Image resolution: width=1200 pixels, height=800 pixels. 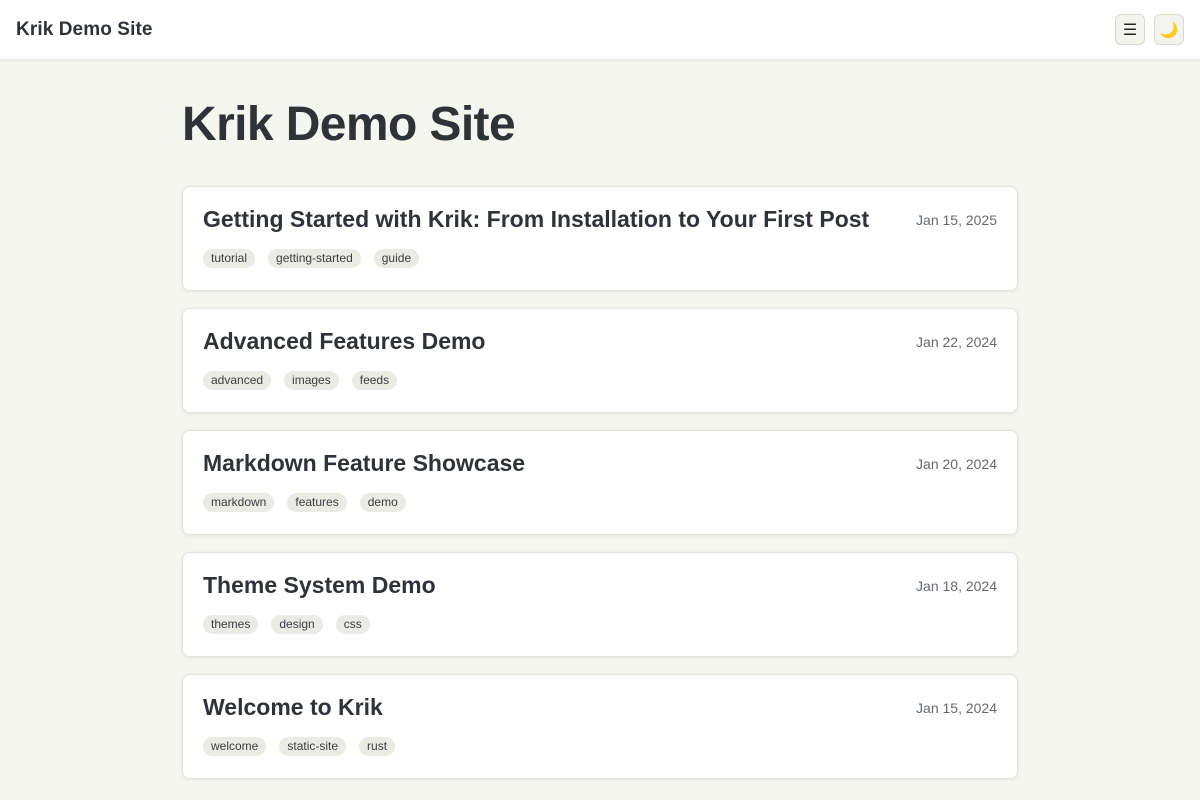 What do you see at coordinates (956, 464) in the screenshot?
I see `post-date: Jan 20, 2024` at bounding box center [956, 464].